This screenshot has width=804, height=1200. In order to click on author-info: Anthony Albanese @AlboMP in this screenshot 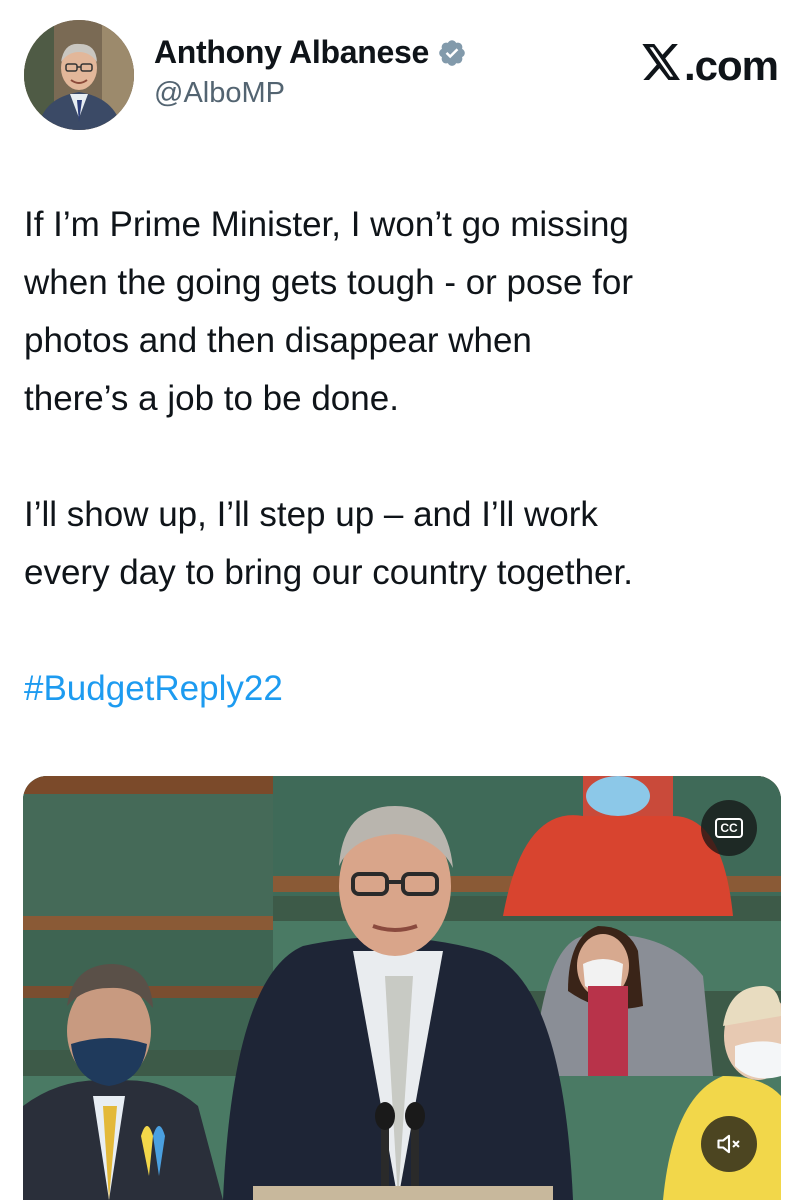, I will do `click(310, 72)`.